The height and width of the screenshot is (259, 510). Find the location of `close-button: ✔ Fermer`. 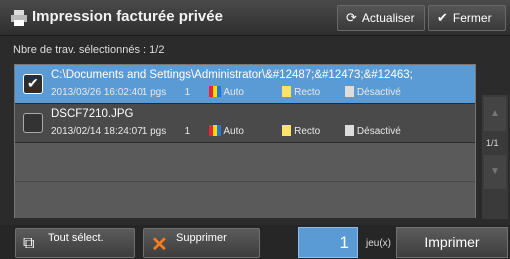

close-button: ✔ Fermer is located at coordinates (467, 18).